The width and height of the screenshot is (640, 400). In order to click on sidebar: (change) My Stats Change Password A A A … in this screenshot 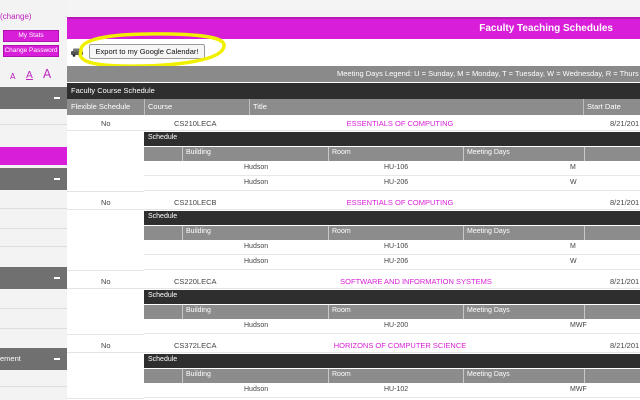, I will do `click(33, 200)`.